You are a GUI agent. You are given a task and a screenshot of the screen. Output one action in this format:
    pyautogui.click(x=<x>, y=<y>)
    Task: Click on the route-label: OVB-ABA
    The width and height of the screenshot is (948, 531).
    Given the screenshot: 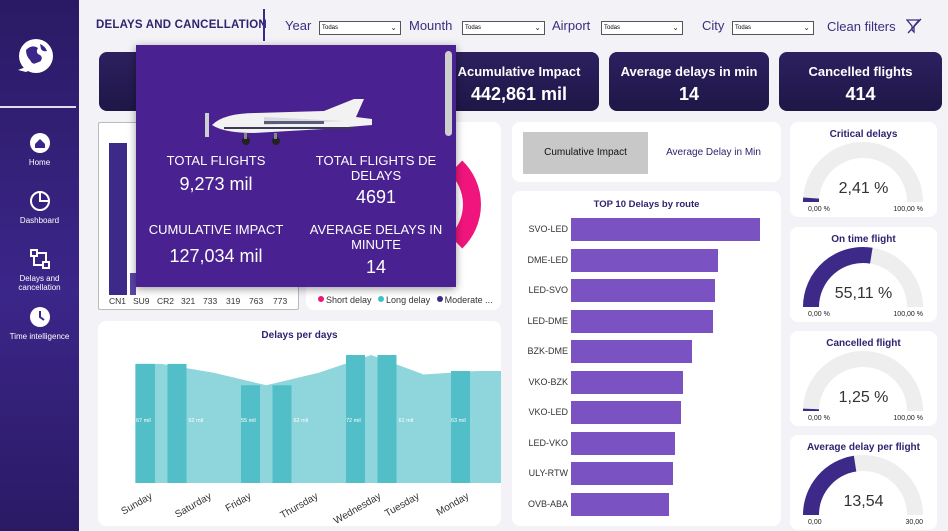 What is the action you would take?
    pyautogui.click(x=547, y=503)
    